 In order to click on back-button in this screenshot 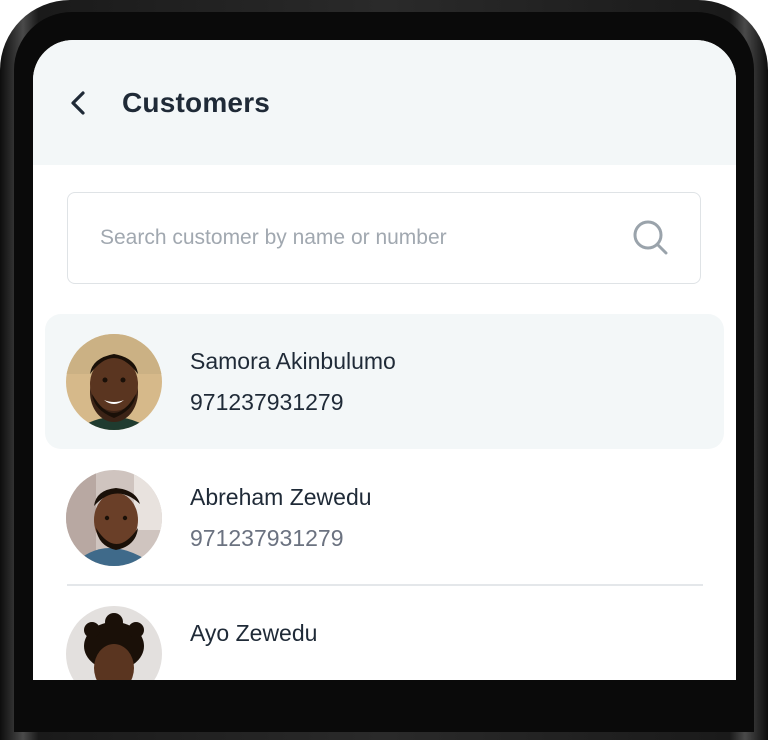, I will do `click(78, 103)`.